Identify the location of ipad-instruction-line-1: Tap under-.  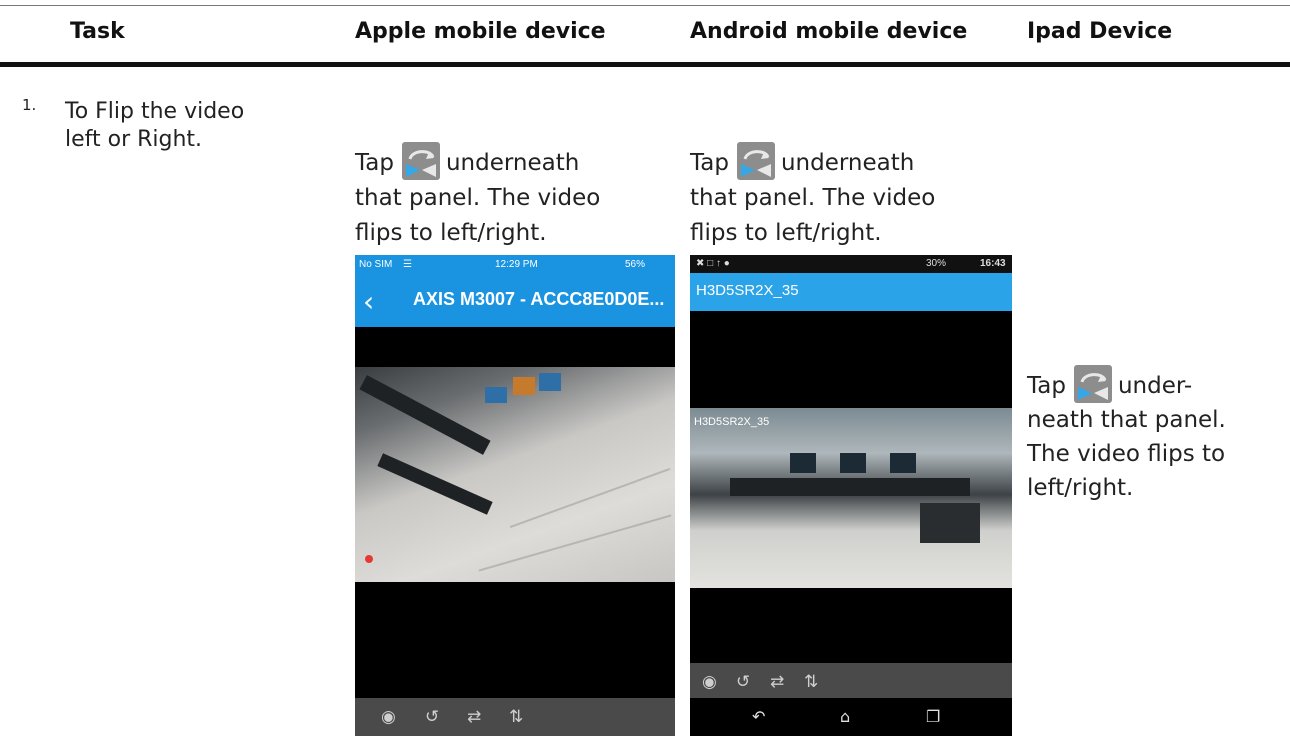
(1147, 384).